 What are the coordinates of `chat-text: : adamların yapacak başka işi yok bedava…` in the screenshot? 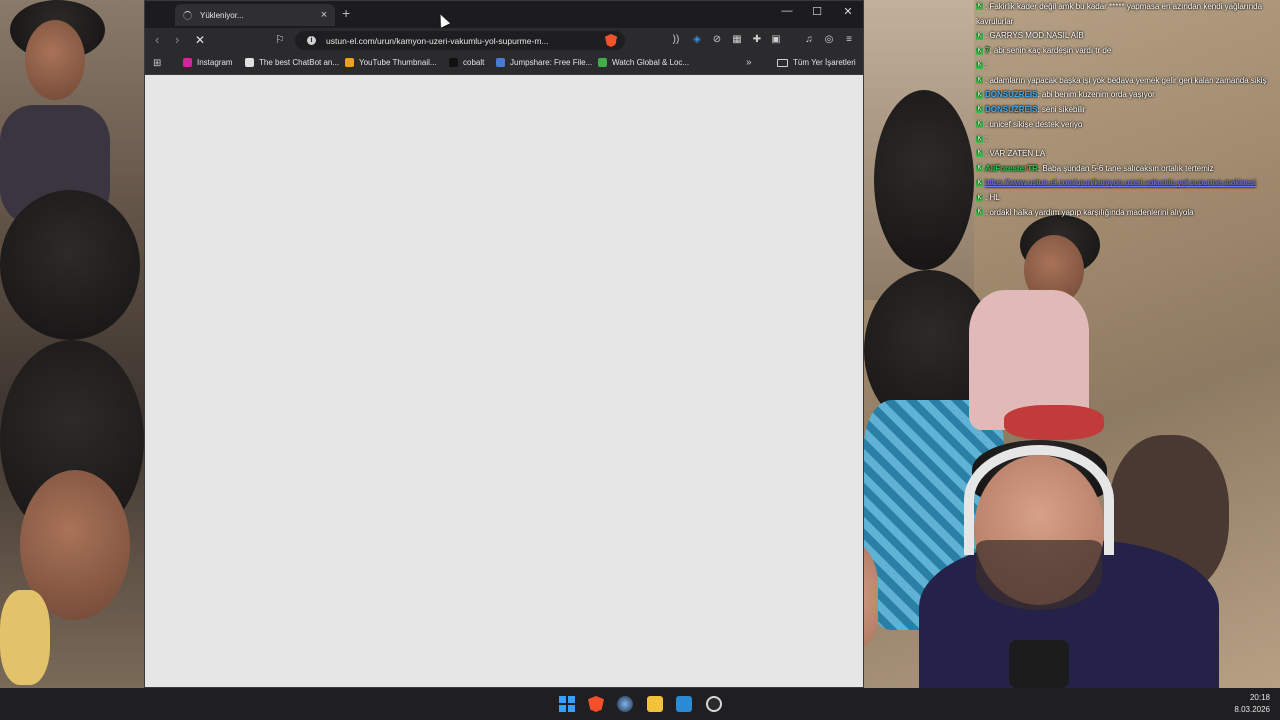 It's located at (1126, 80).